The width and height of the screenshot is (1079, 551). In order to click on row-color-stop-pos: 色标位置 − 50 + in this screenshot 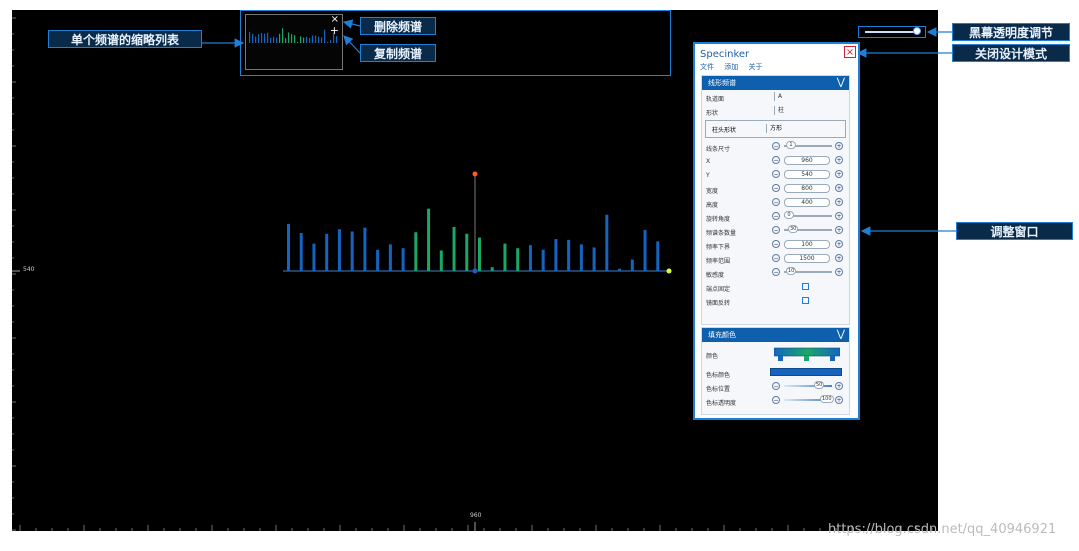, I will do `click(775, 387)`.